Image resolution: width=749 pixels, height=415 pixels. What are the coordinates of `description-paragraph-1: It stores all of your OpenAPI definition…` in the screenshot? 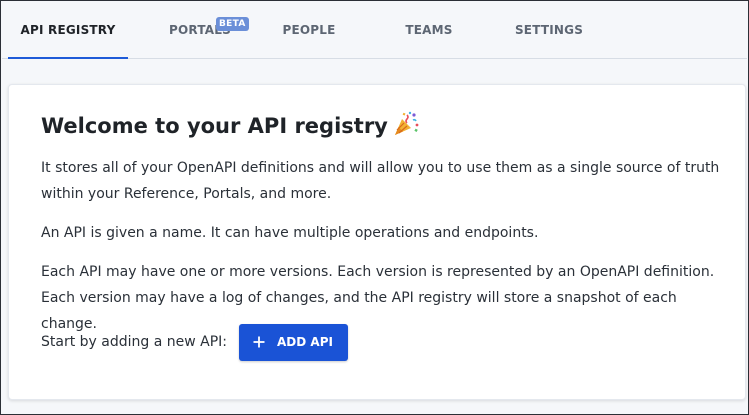 It's located at (380, 181).